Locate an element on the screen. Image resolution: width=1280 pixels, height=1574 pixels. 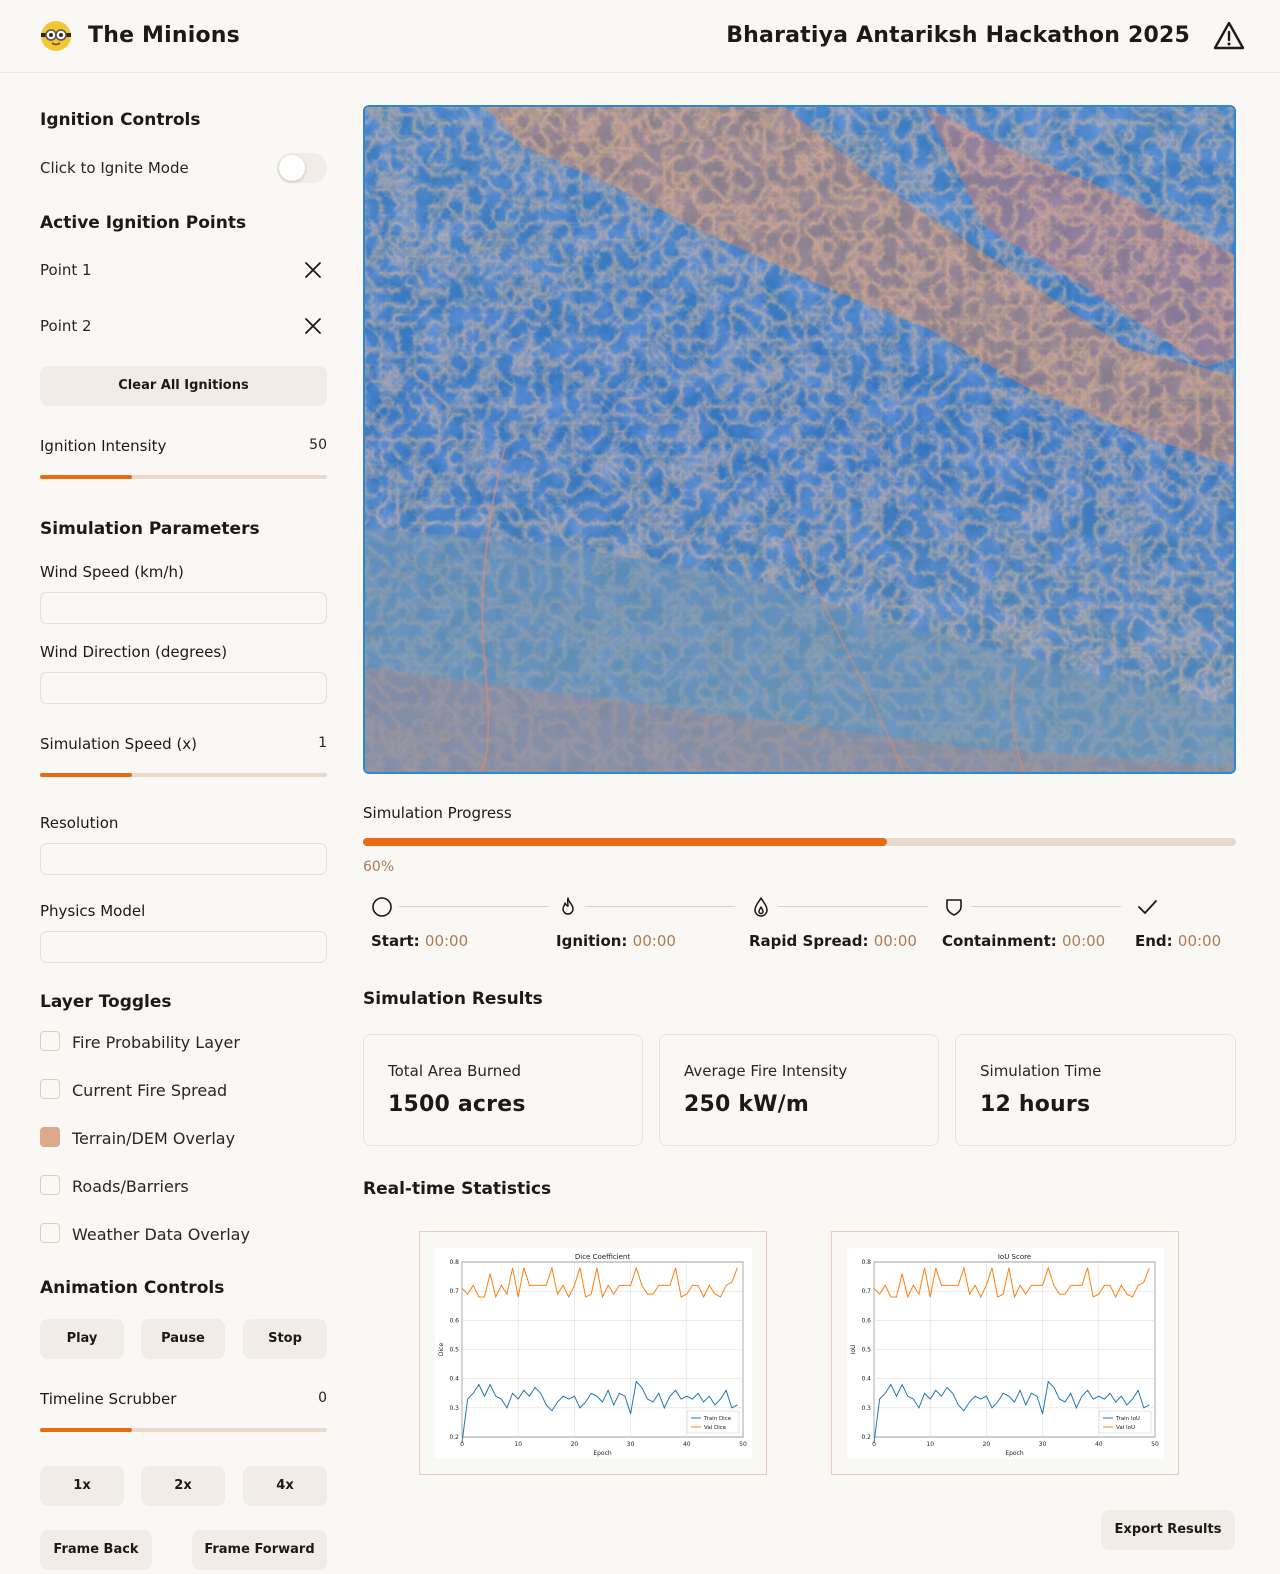
pause-button: Pause is located at coordinates (183, 1339).